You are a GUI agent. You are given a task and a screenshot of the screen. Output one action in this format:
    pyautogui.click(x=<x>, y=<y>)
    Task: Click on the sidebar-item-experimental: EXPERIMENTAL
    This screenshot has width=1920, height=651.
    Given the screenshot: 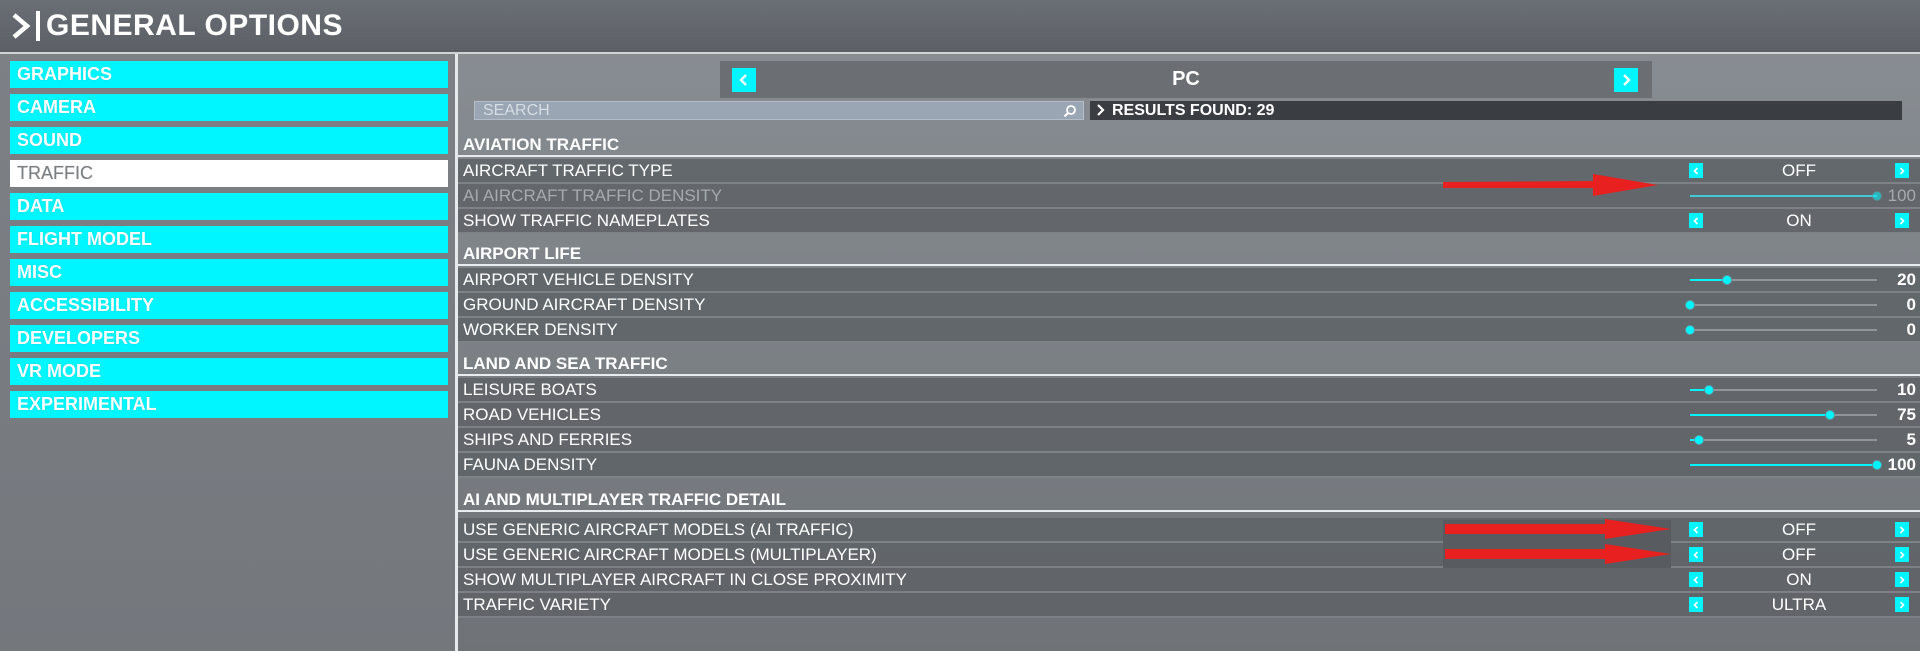 What is the action you would take?
    pyautogui.click(x=229, y=404)
    